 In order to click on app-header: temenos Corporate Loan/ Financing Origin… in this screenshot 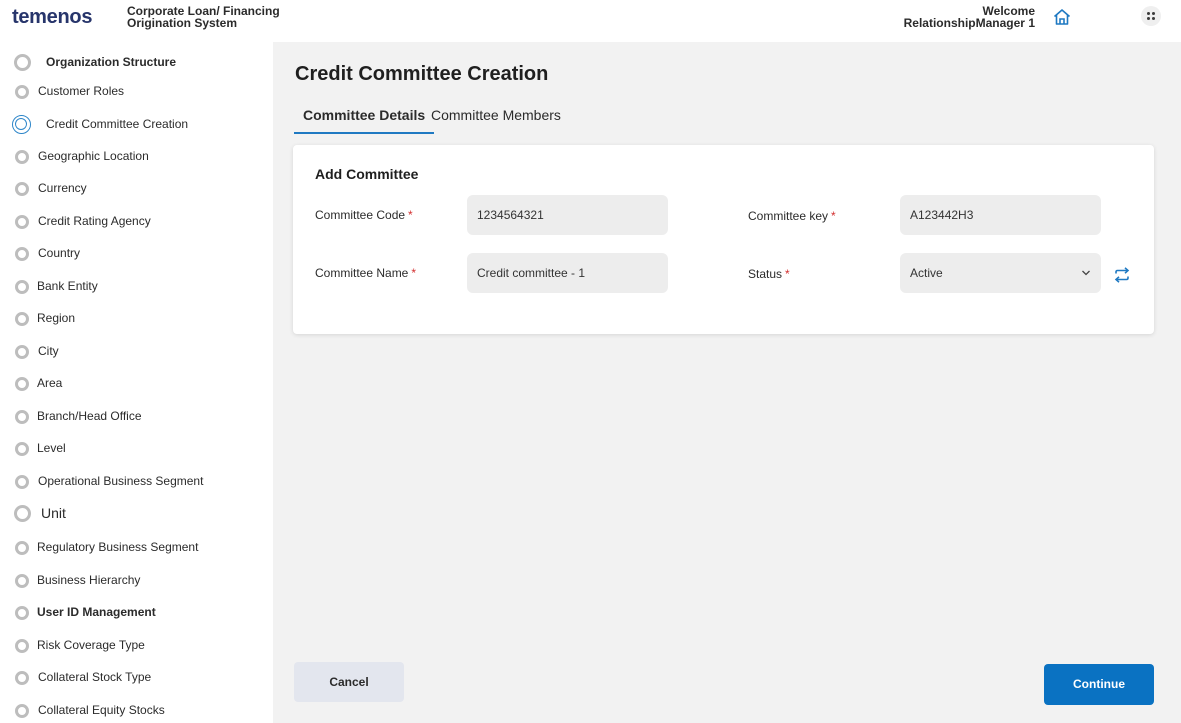, I will do `click(590, 21)`.